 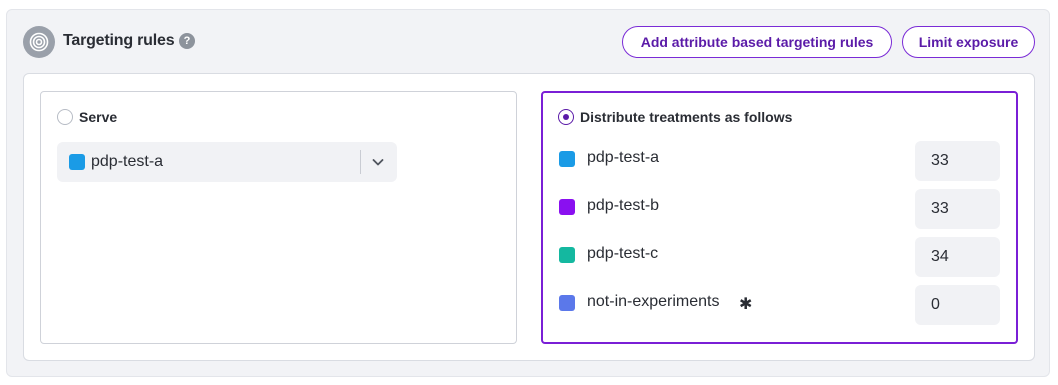 I want to click on treatment-name: pdp-test-c, so click(x=623, y=253).